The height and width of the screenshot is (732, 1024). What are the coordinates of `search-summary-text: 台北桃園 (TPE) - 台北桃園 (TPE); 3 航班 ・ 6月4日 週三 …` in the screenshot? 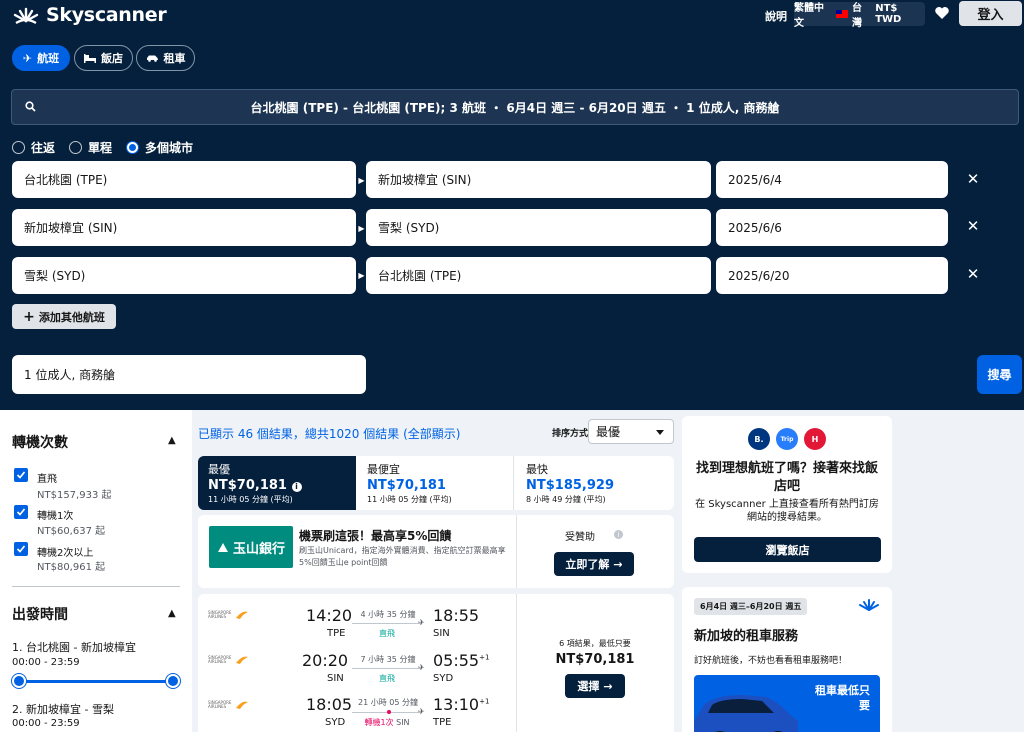 It's located at (515, 107).